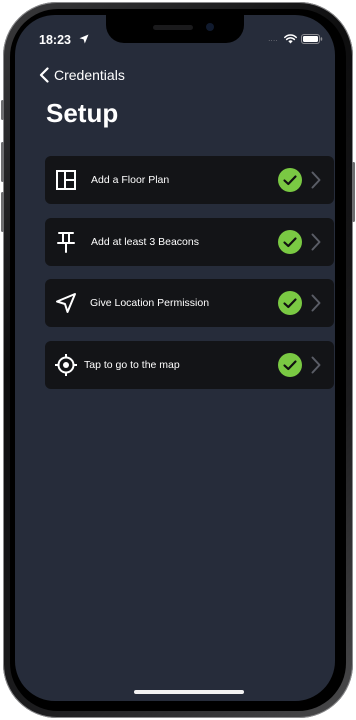 Image resolution: width=356 pixels, height=720 pixels. Describe the element at coordinates (2, 110) in the screenshot. I see `mute-switch` at that location.